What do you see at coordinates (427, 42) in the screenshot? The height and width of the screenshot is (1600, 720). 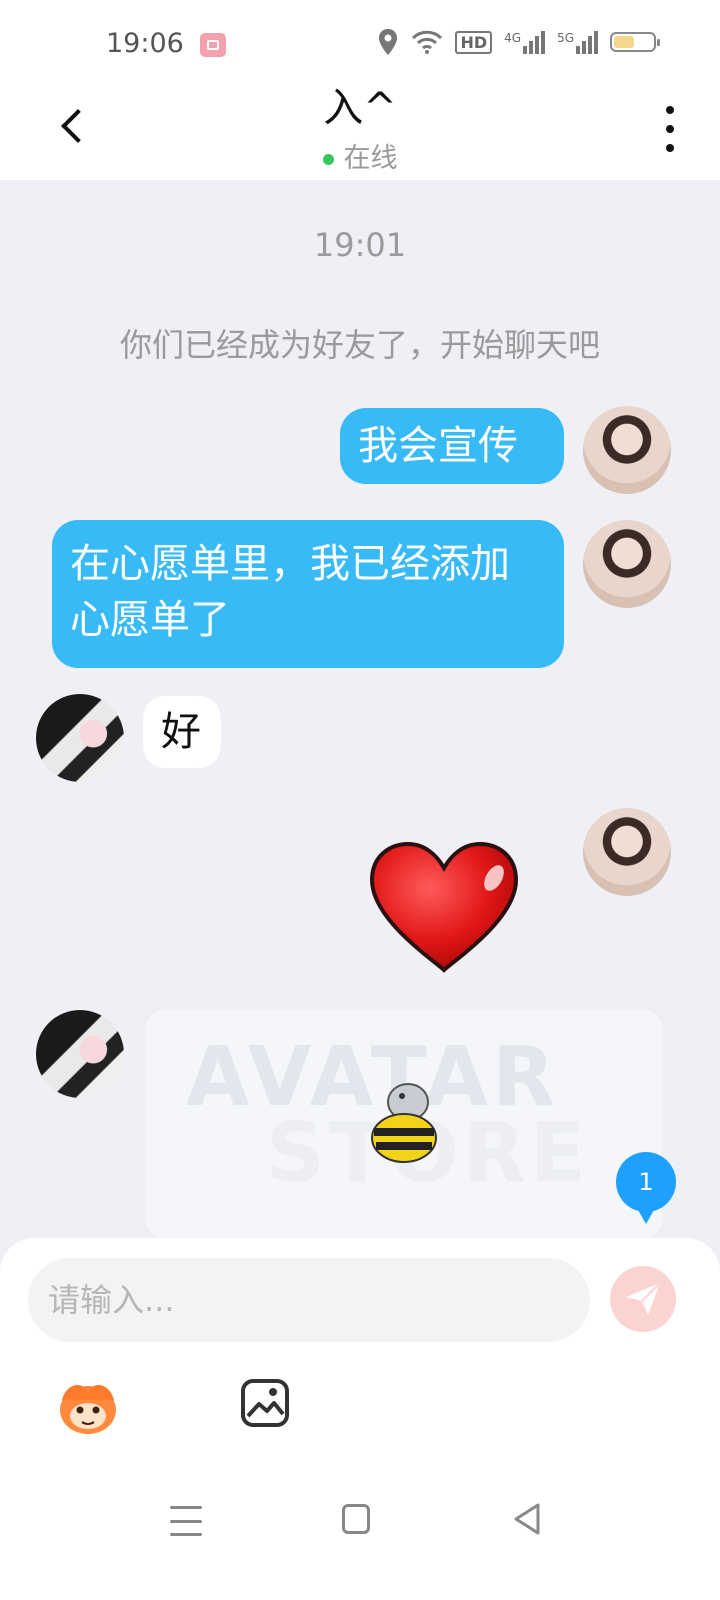 I see `wifi-icon` at bounding box center [427, 42].